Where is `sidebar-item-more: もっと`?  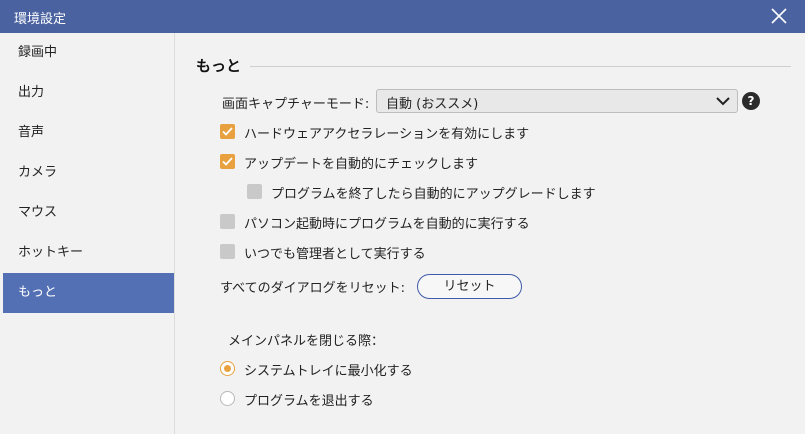 sidebar-item-more: もっと is located at coordinates (88, 293).